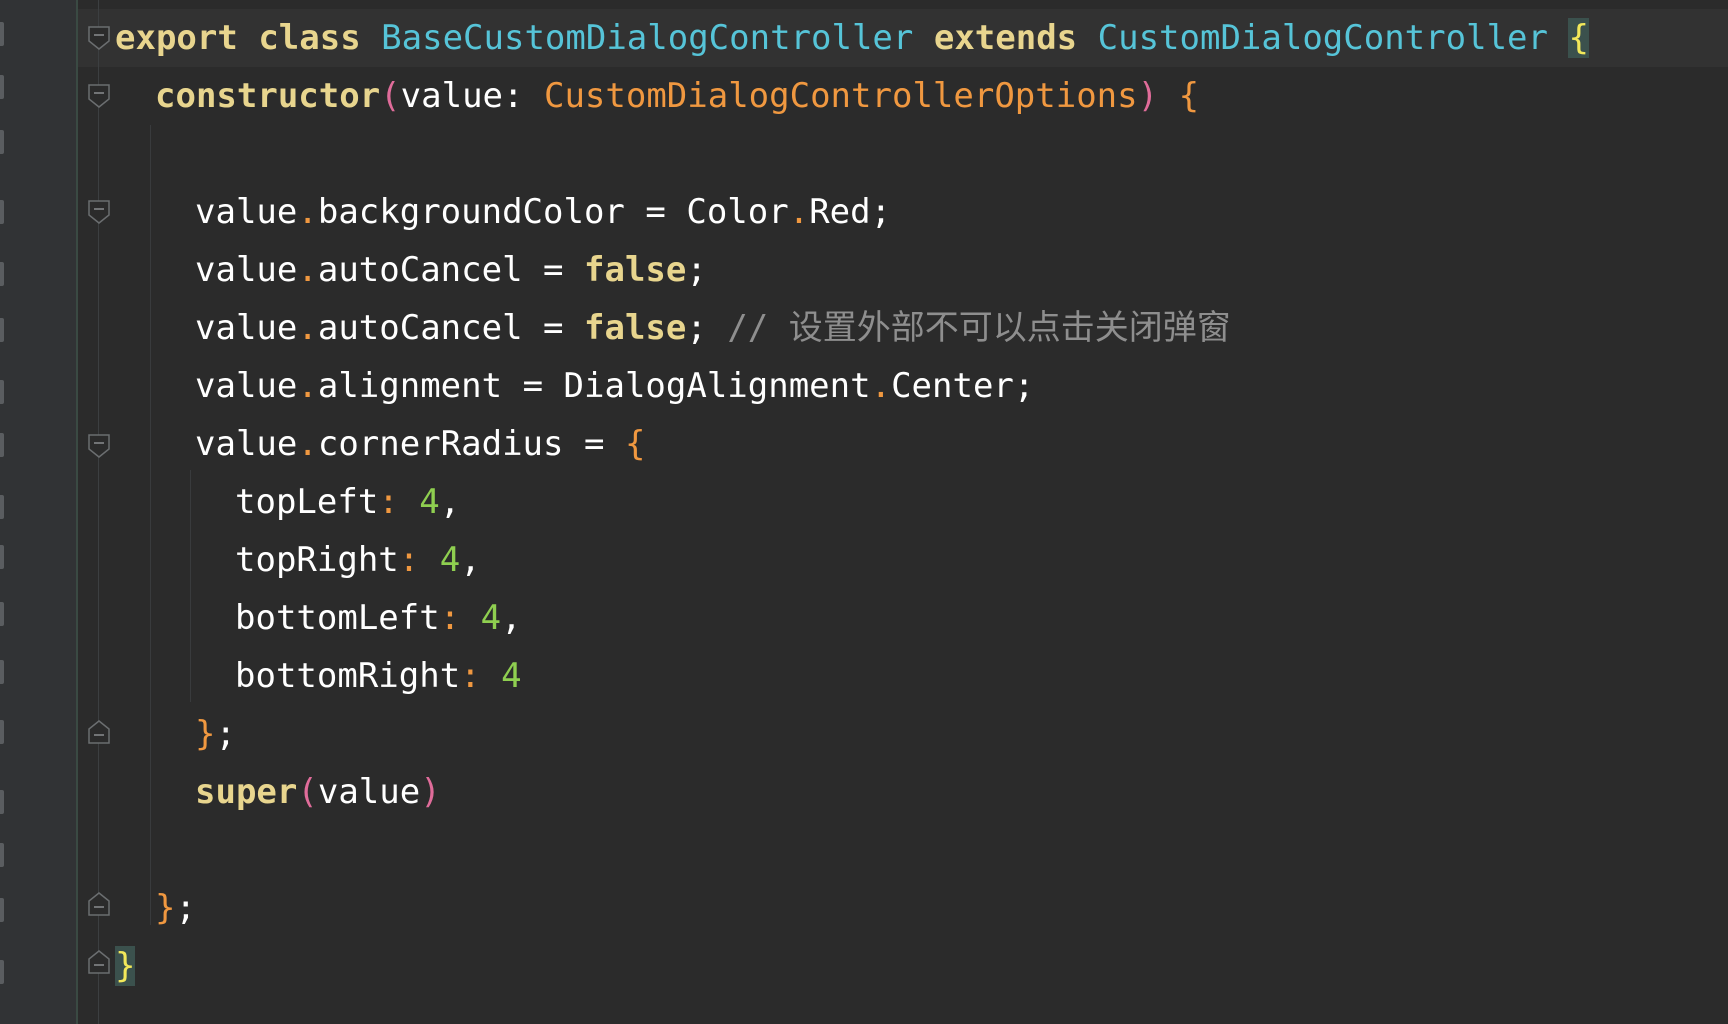  What do you see at coordinates (337, 618) in the screenshot?
I see `object-key: bottomLeft` at bounding box center [337, 618].